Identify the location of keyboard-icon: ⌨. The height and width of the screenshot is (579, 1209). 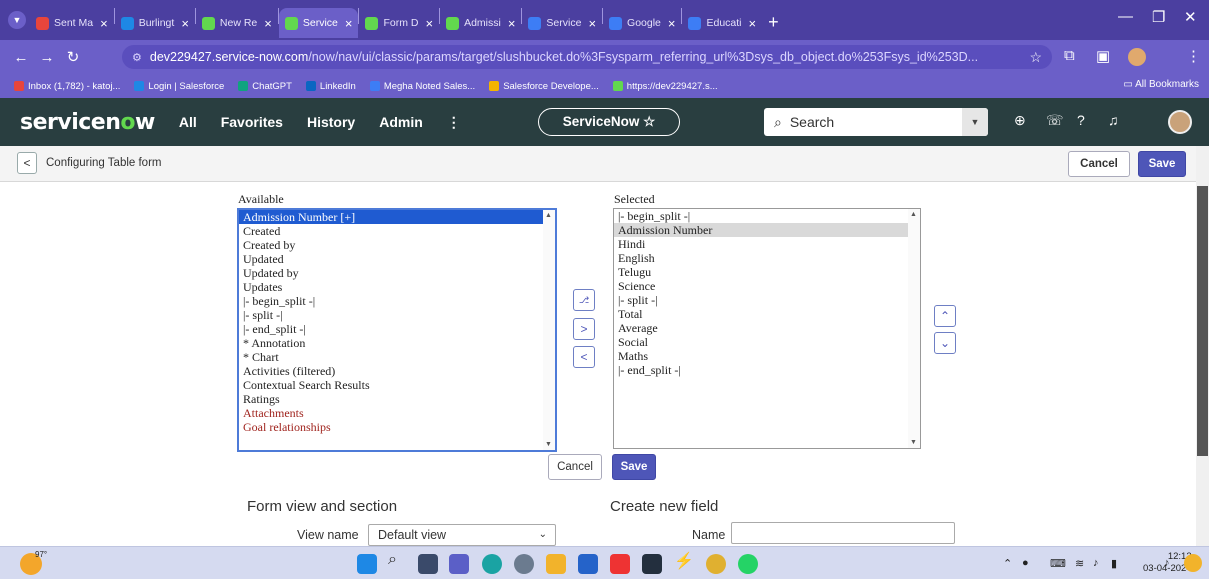
(1058, 563).